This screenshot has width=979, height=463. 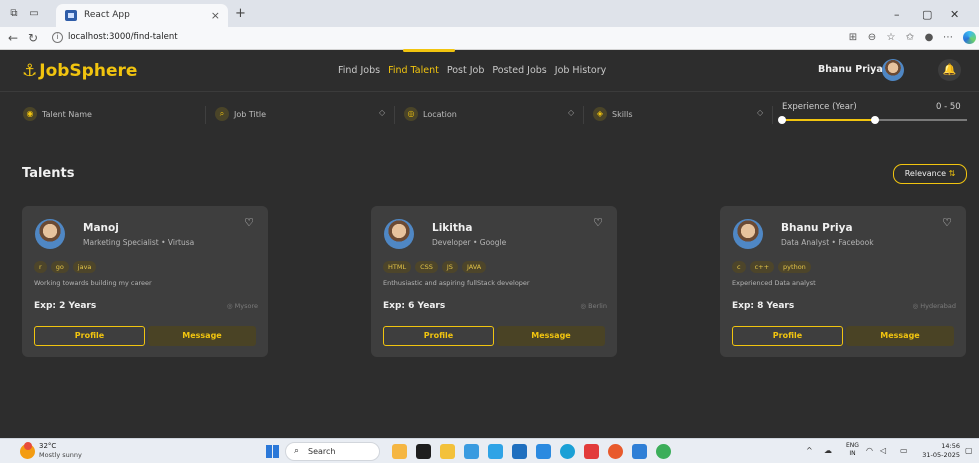 What do you see at coordinates (34, 13) in the screenshot?
I see `tab-actions-icon: ▭` at bounding box center [34, 13].